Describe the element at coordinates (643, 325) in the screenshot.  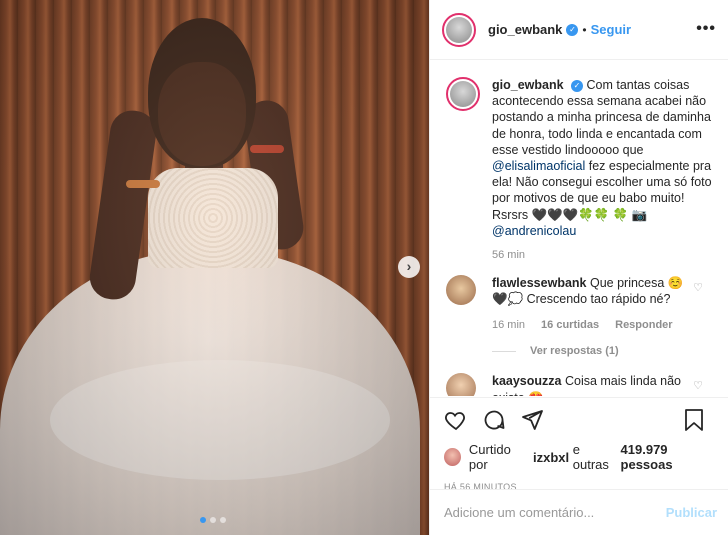
I see `reply-button: Responder` at that location.